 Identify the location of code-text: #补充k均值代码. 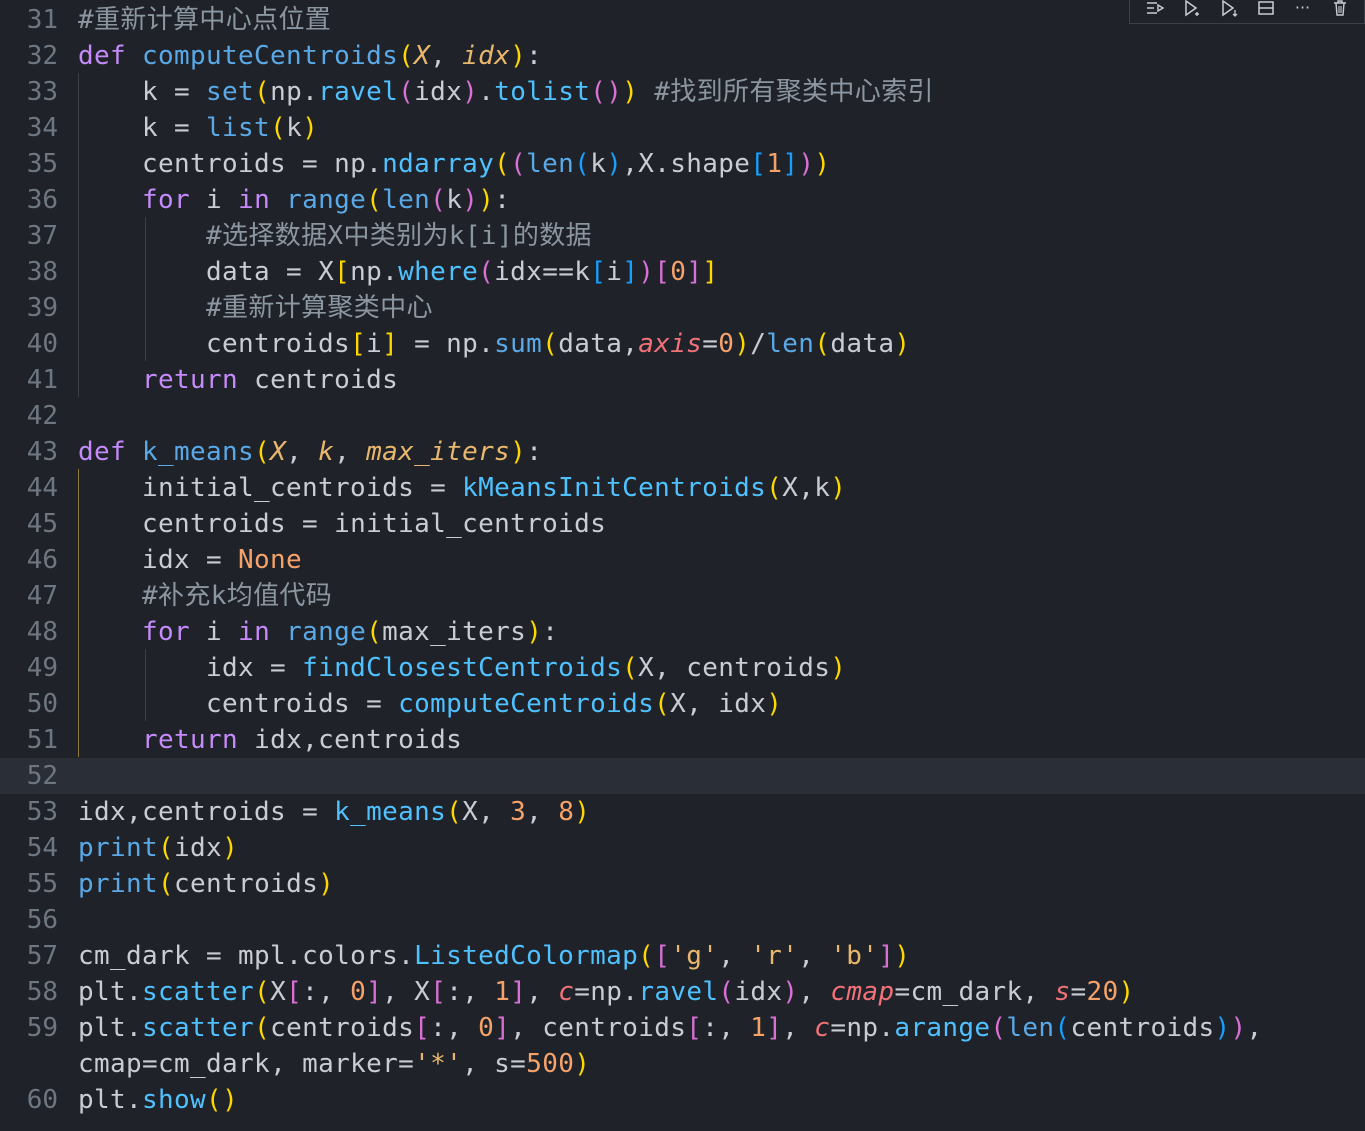
(205, 596).